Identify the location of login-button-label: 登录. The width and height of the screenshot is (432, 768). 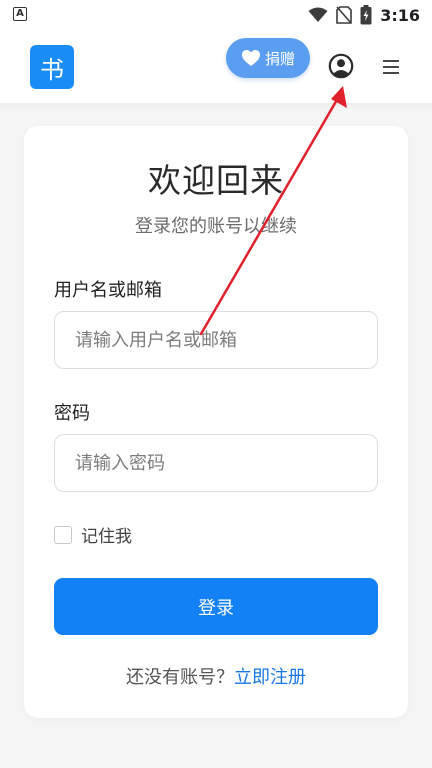
(216, 608).